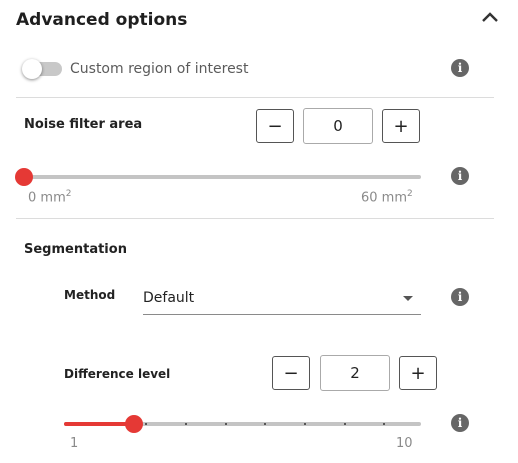 Image resolution: width=518 pixels, height=463 pixels. I want to click on noise-filter-decrement-button: −, so click(275, 126).